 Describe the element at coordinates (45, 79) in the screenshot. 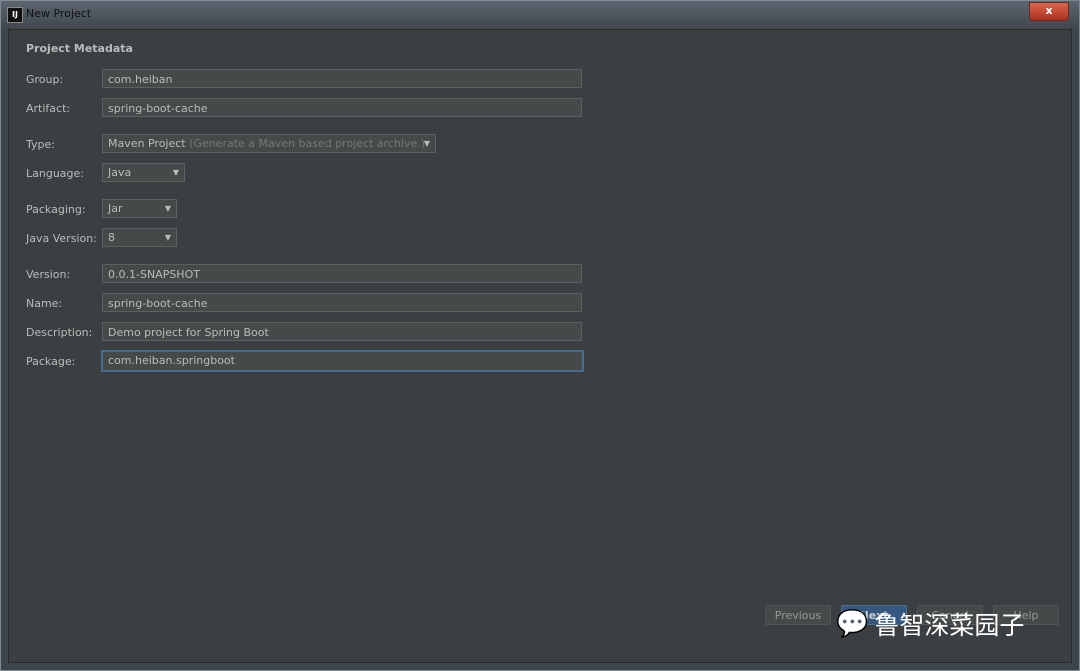

I see `group-label: Group:` at that location.